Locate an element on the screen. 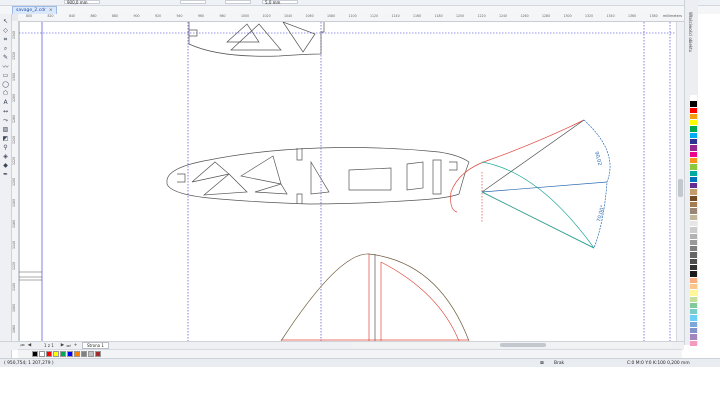  ruler-tick-label: 1360 is located at coordinates (632, 16).